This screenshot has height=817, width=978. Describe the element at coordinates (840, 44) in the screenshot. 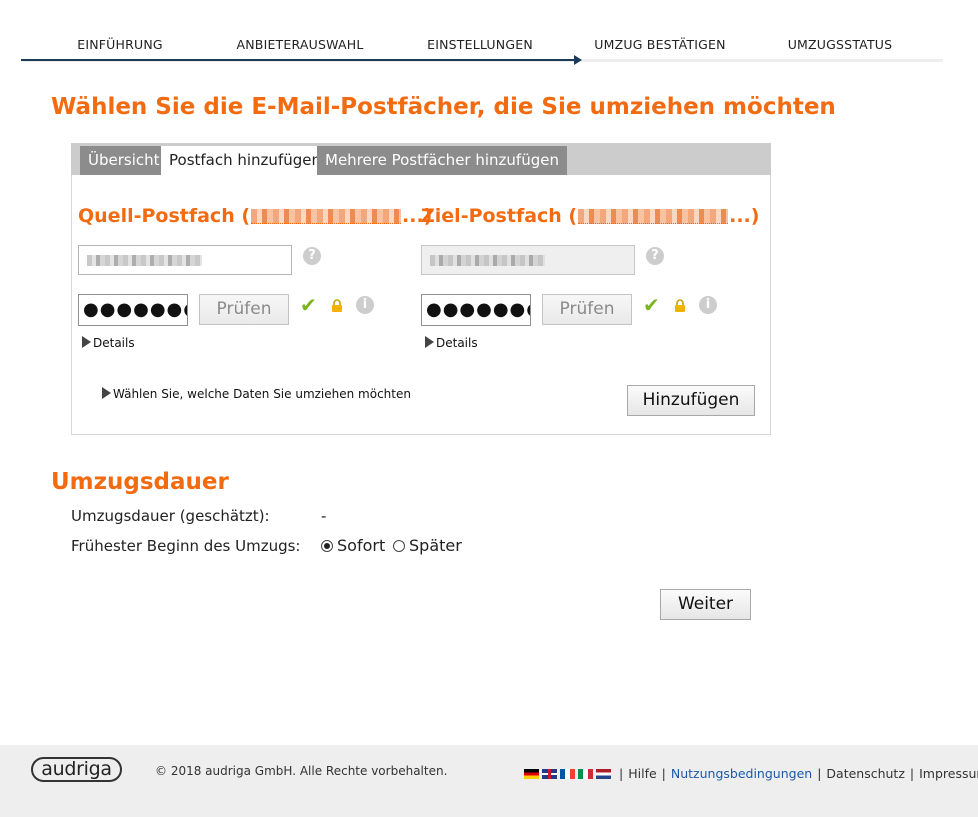

I see `step-umzugsstatus: UMZUGSSTATUS` at that location.